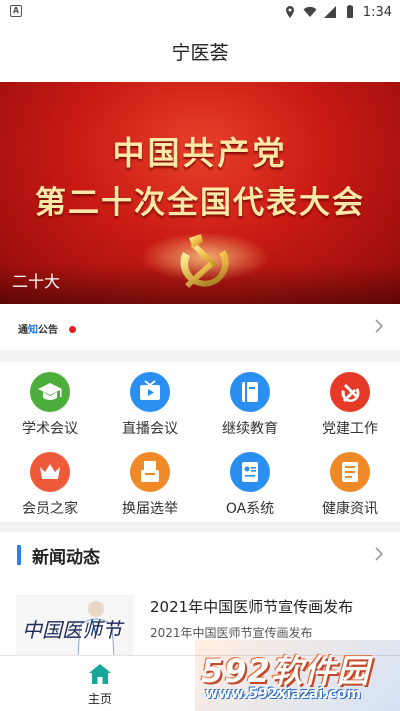 The height and width of the screenshot is (711, 400). Describe the element at coordinates (297, 675) in the screenshot. I see `watermark-logo: 592软件园 www.592xiazai.com` at that location.